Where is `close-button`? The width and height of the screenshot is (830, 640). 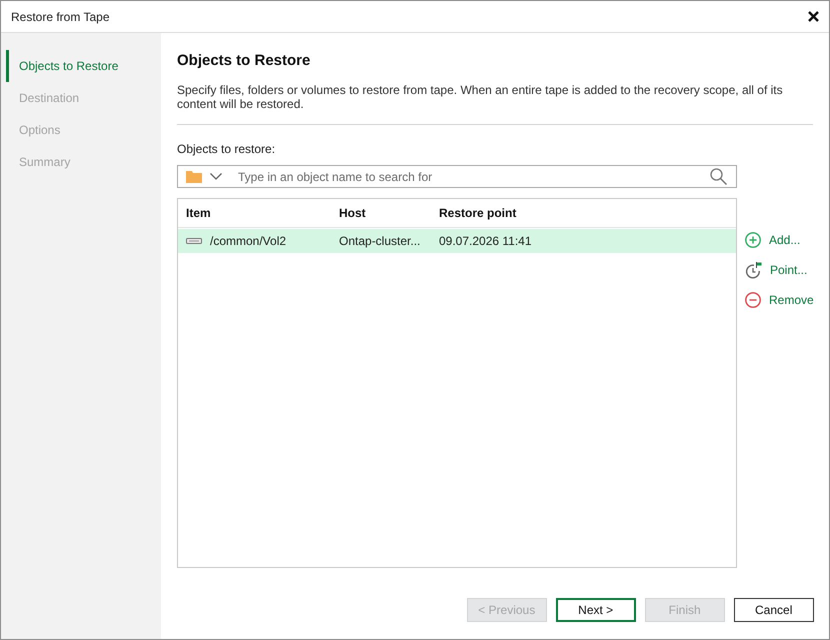 close-button is located at coordinates (813, 16).